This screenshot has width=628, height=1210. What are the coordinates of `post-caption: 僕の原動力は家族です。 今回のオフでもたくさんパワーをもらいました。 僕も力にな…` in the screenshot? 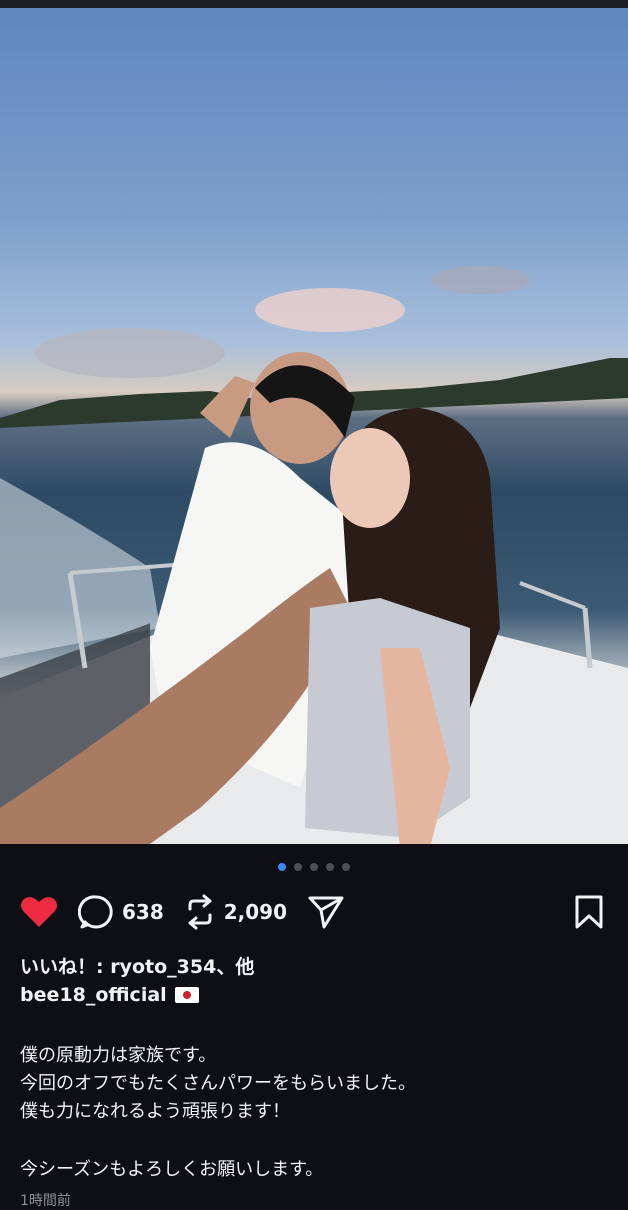 It's located at (218, 1113).